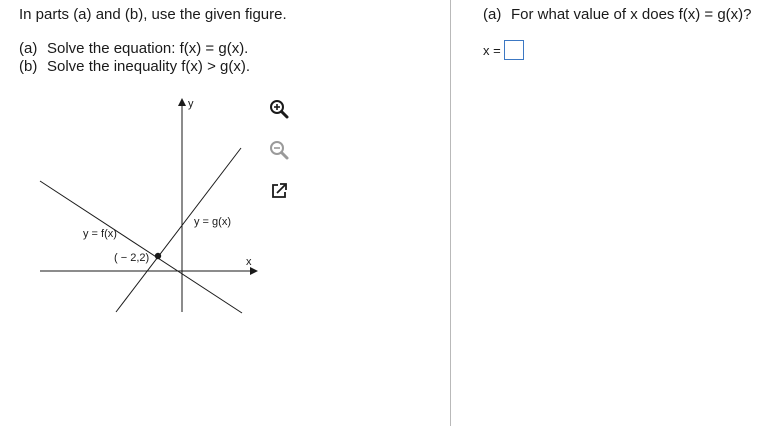 Image resolution: width=759 pixels, height=426 pixels. Describe the element at coordinates (212, 222) in the screenshot. I see `g-label: y = g(x)` at that location.